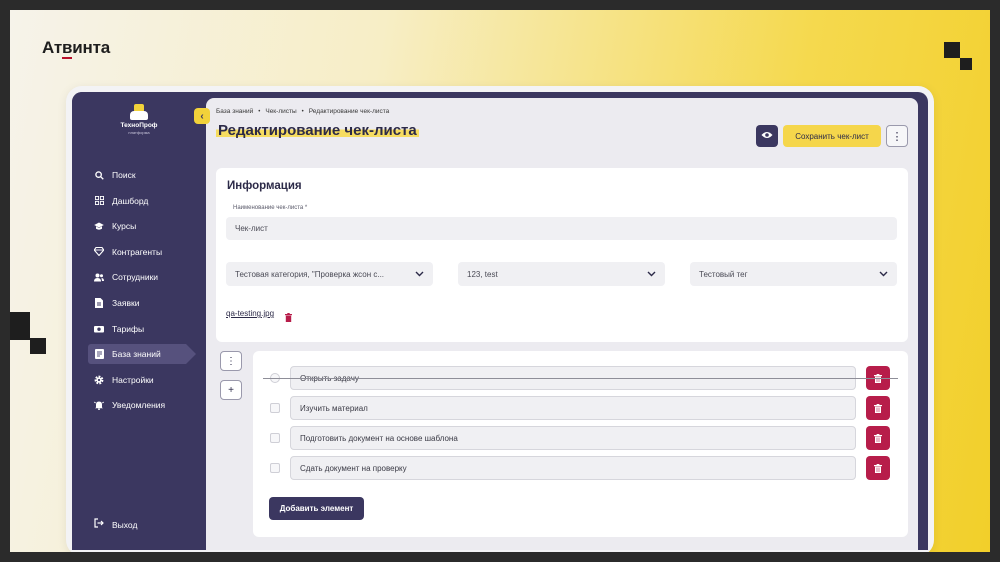 Image resolution: width=1000 pixels, height=562 pixels. I want to click on sidebar-item-label: Заявки, so click(126, 302).